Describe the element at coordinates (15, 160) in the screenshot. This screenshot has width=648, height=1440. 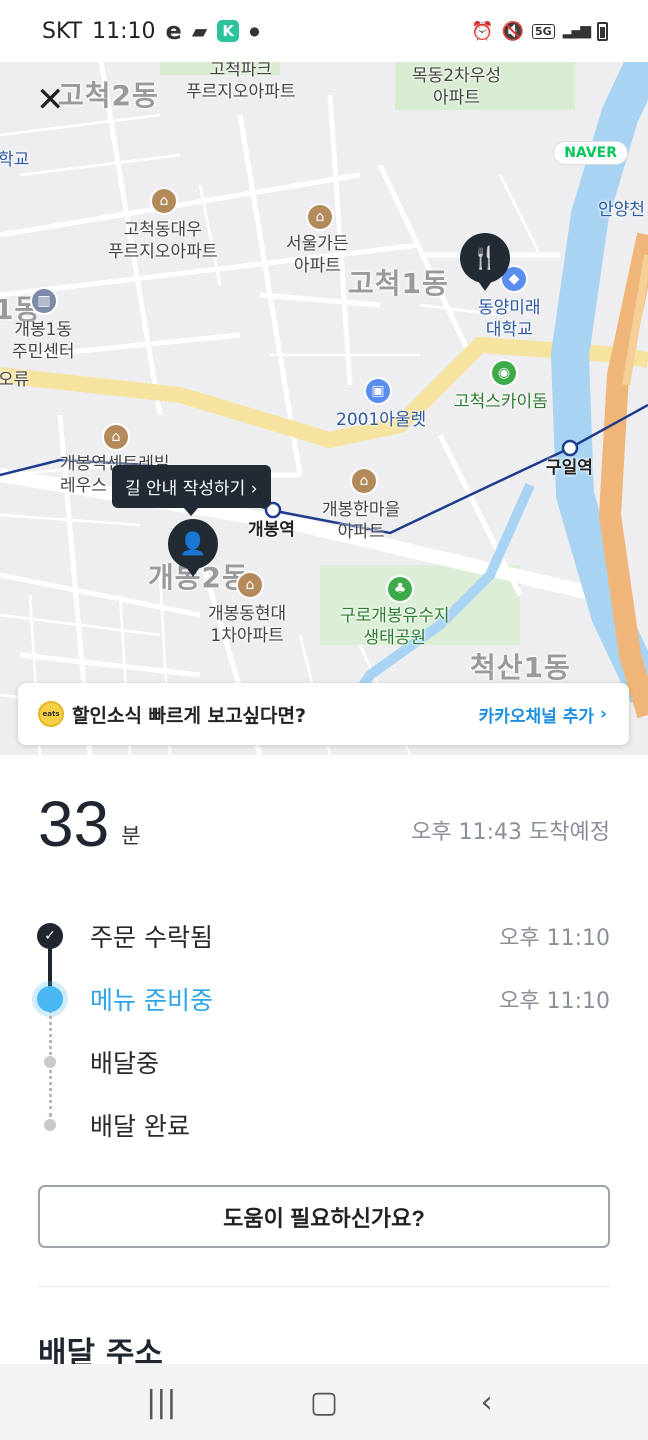
I see `place-label: 학교` at that location.